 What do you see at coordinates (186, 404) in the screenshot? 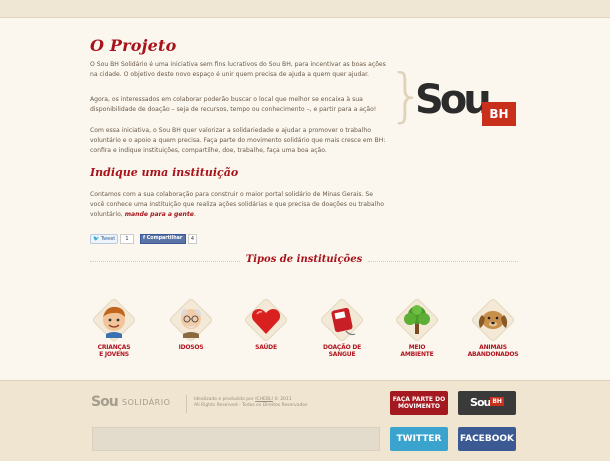
I see `footer-separator` at bounding box center [186, 404].